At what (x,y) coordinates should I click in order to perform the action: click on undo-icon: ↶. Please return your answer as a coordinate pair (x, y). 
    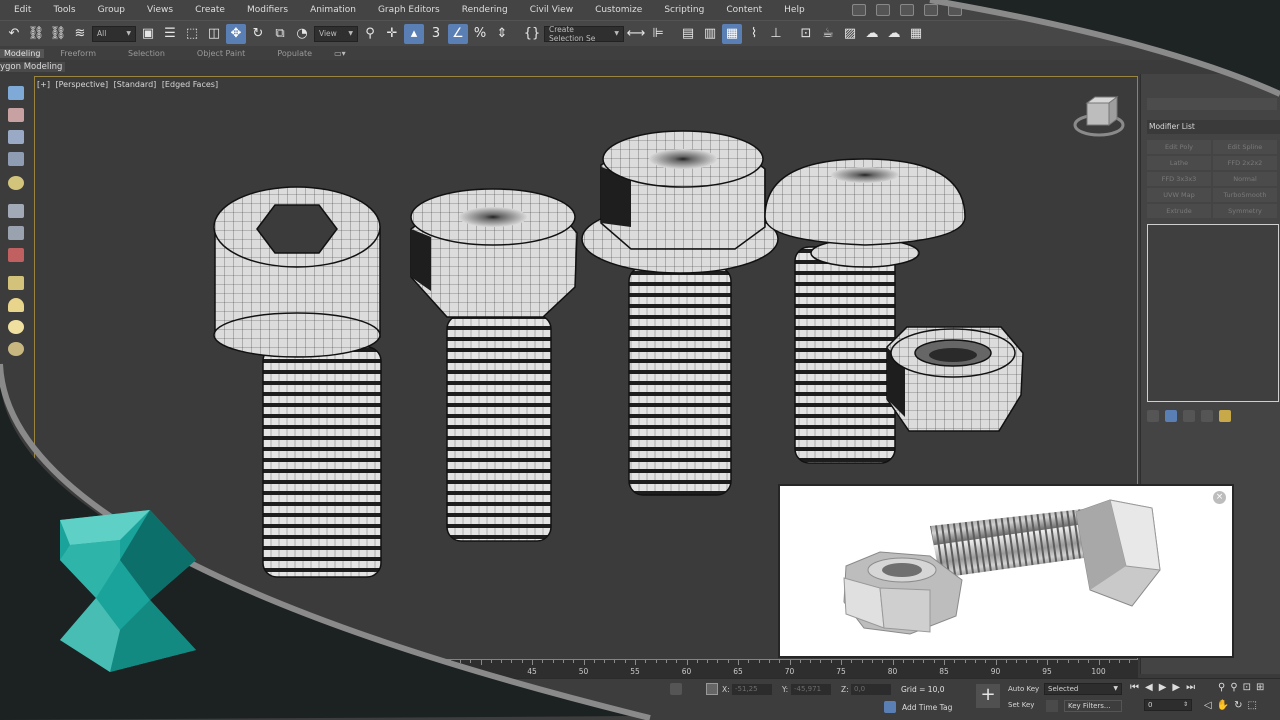
    Looking at the image, I should click on (14, 34).